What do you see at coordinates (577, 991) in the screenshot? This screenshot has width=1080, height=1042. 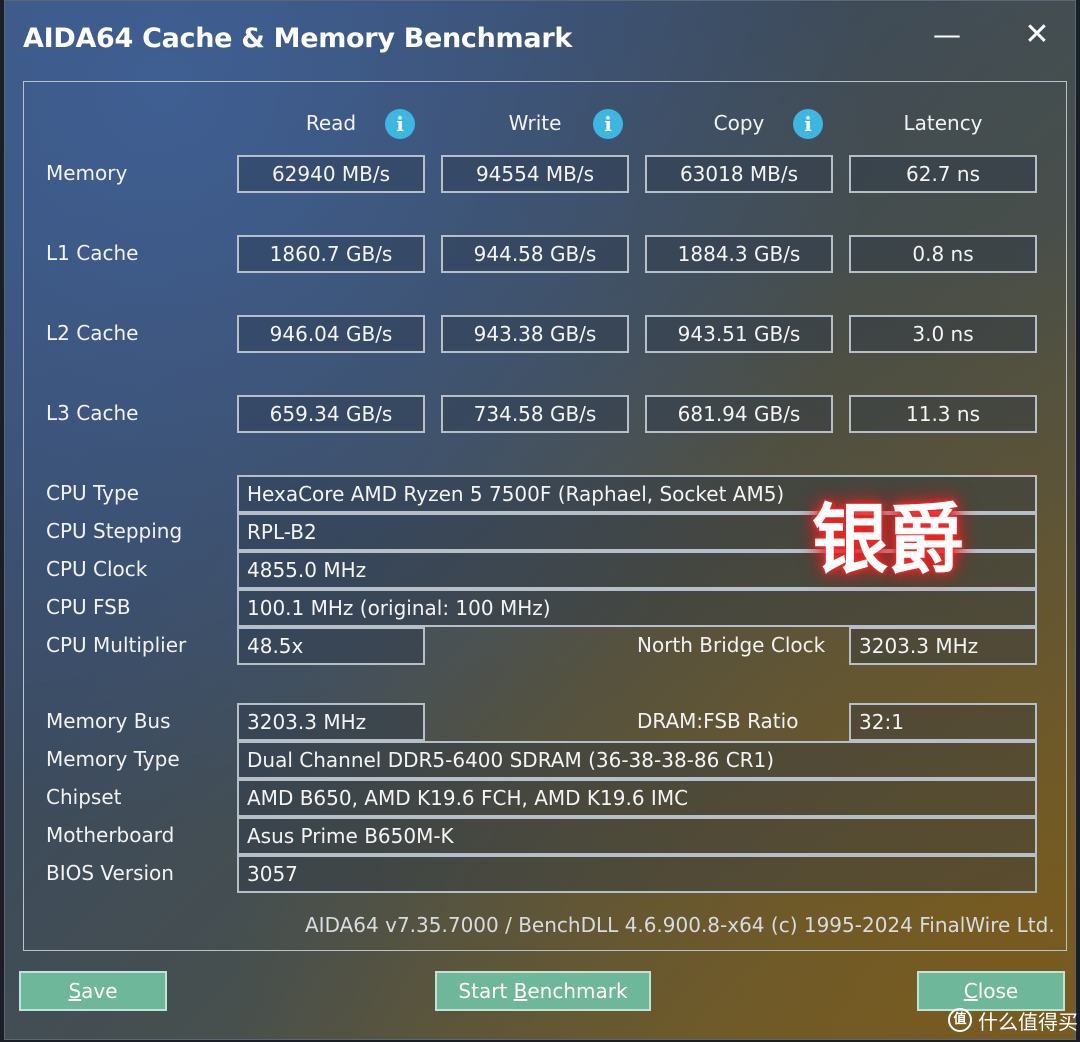 I see `start-benchmark-label: enchmark` at bounding box center [577, 991].